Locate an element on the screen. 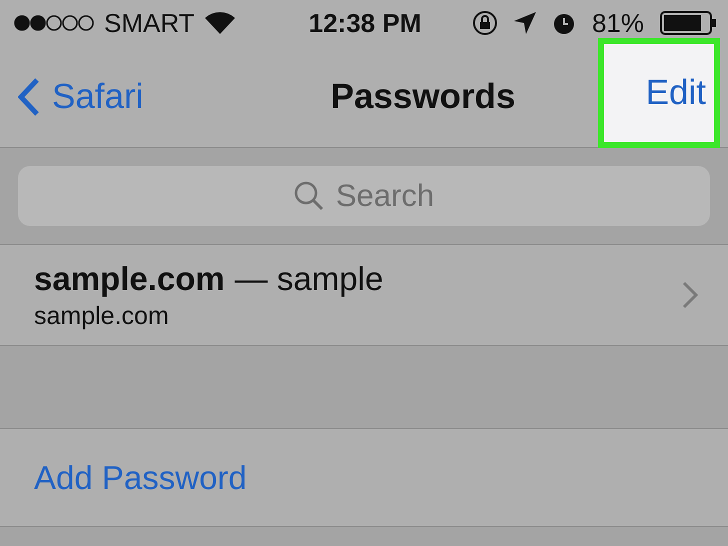 This screenshot has width=728, height=546. carrier-name: SMART is located at coordinates (149, 23).